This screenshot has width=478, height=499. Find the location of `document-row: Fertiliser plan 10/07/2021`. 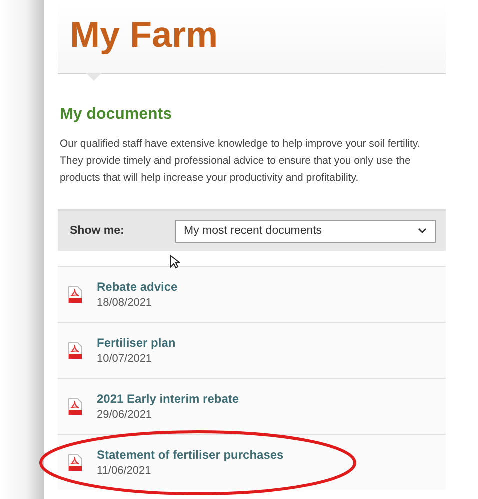

document-row: Fertiliser plan 10/07/2021 is located at coordinates (252, 350).